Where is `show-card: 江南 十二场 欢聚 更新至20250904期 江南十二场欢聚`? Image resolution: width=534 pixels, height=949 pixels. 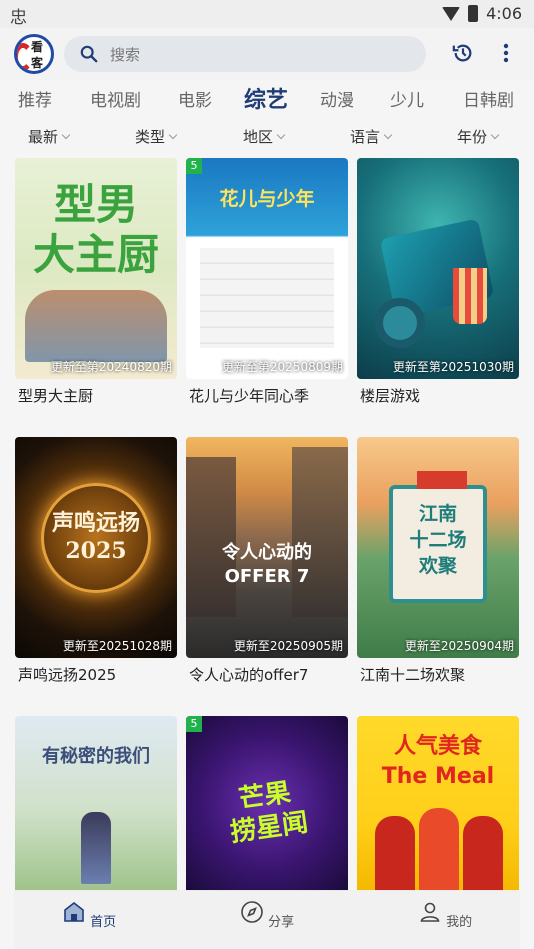
show-card: 江南 十二场 欢聚 更新至20250904期 江南十二场欢聚 is located at coordinates (438, 562).